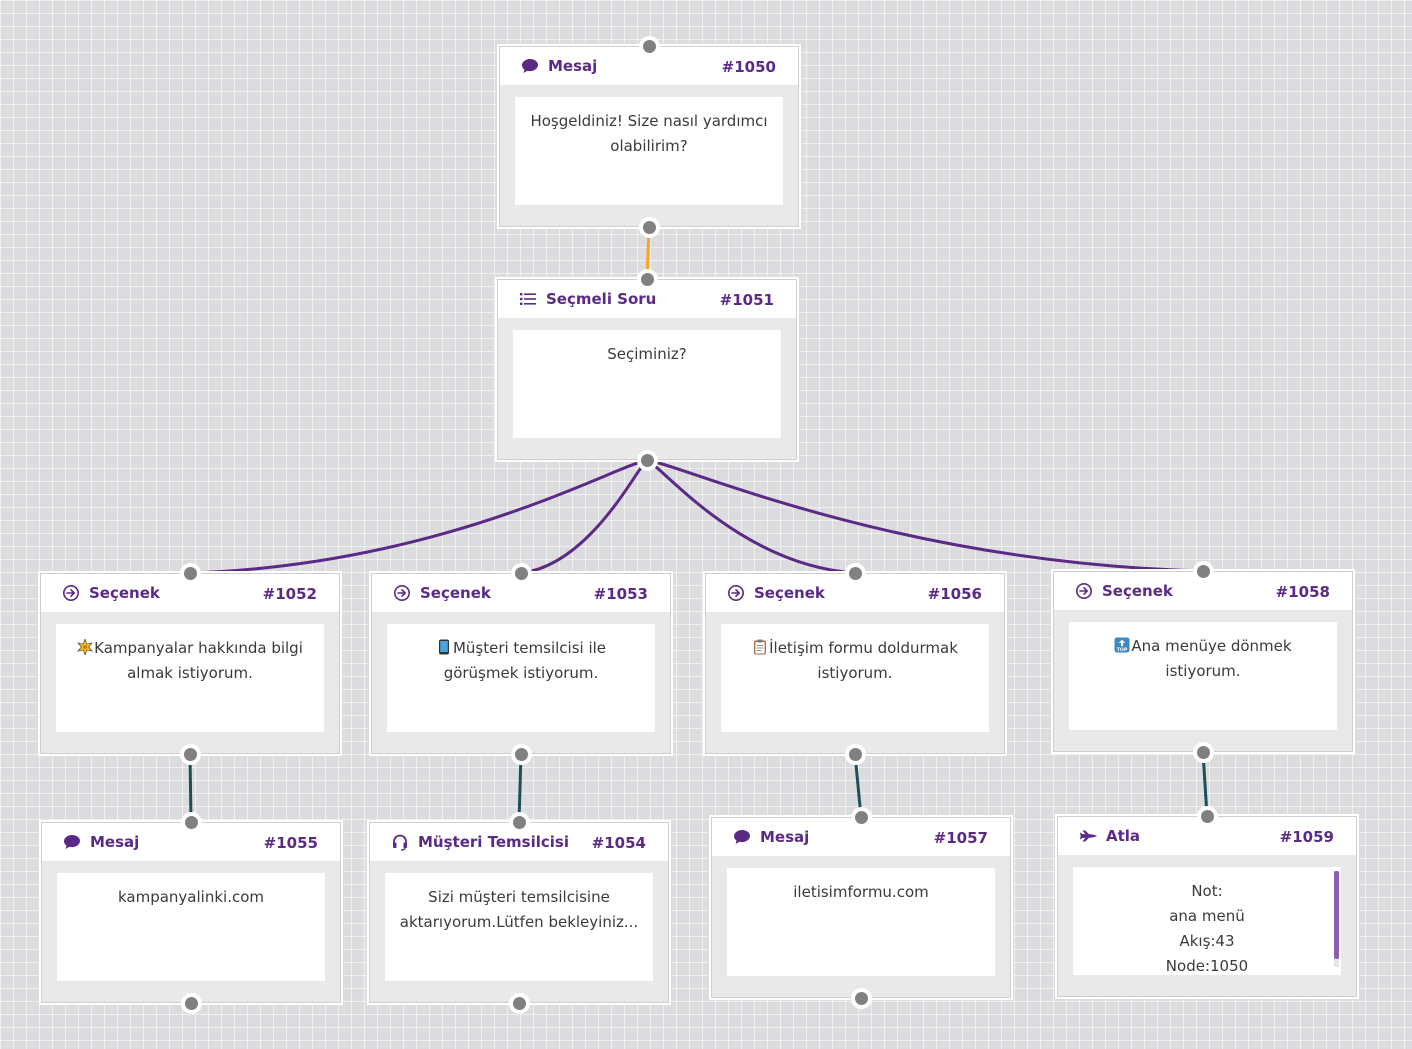 This screenshot has width=1412, height=1049. I want to click on node-text-line: kampanyalinki.com, so click(190, 897).